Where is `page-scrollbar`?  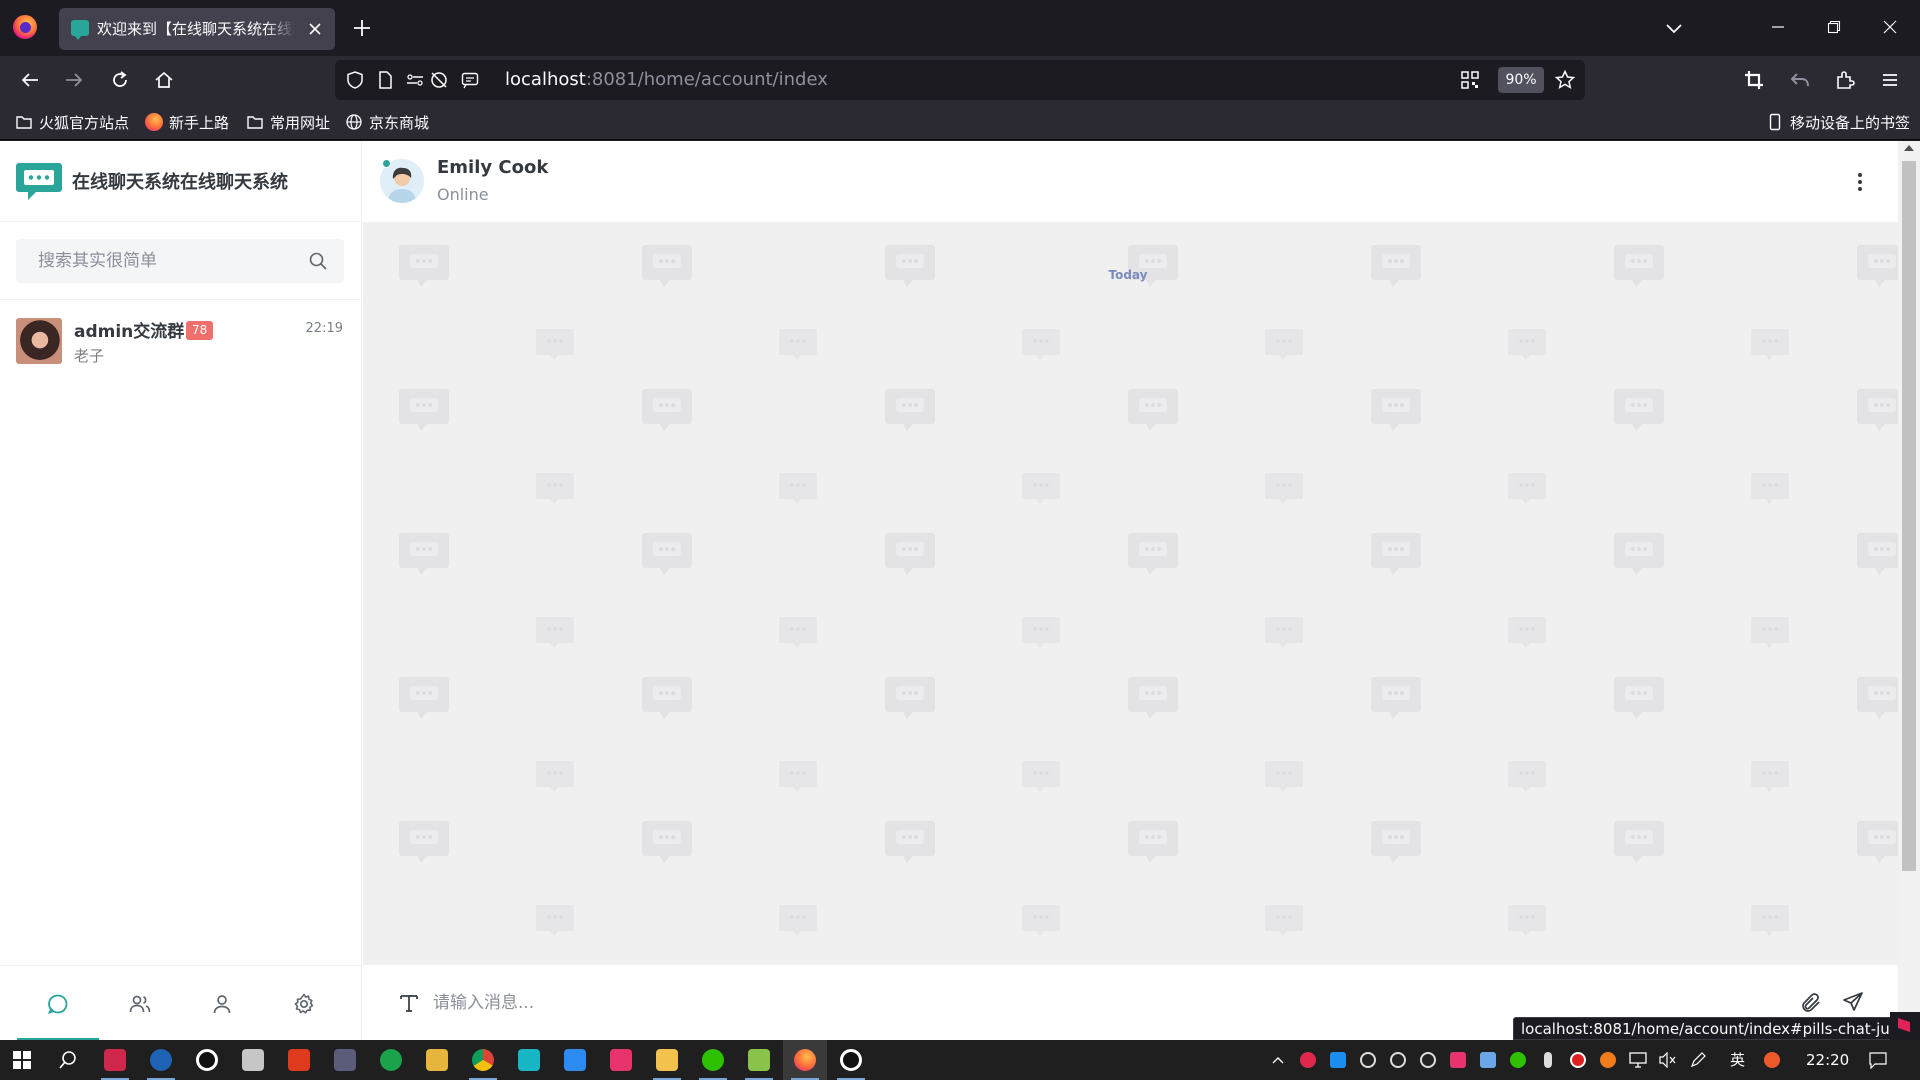 page-scrollbar is located at coordinates (1909, 590).